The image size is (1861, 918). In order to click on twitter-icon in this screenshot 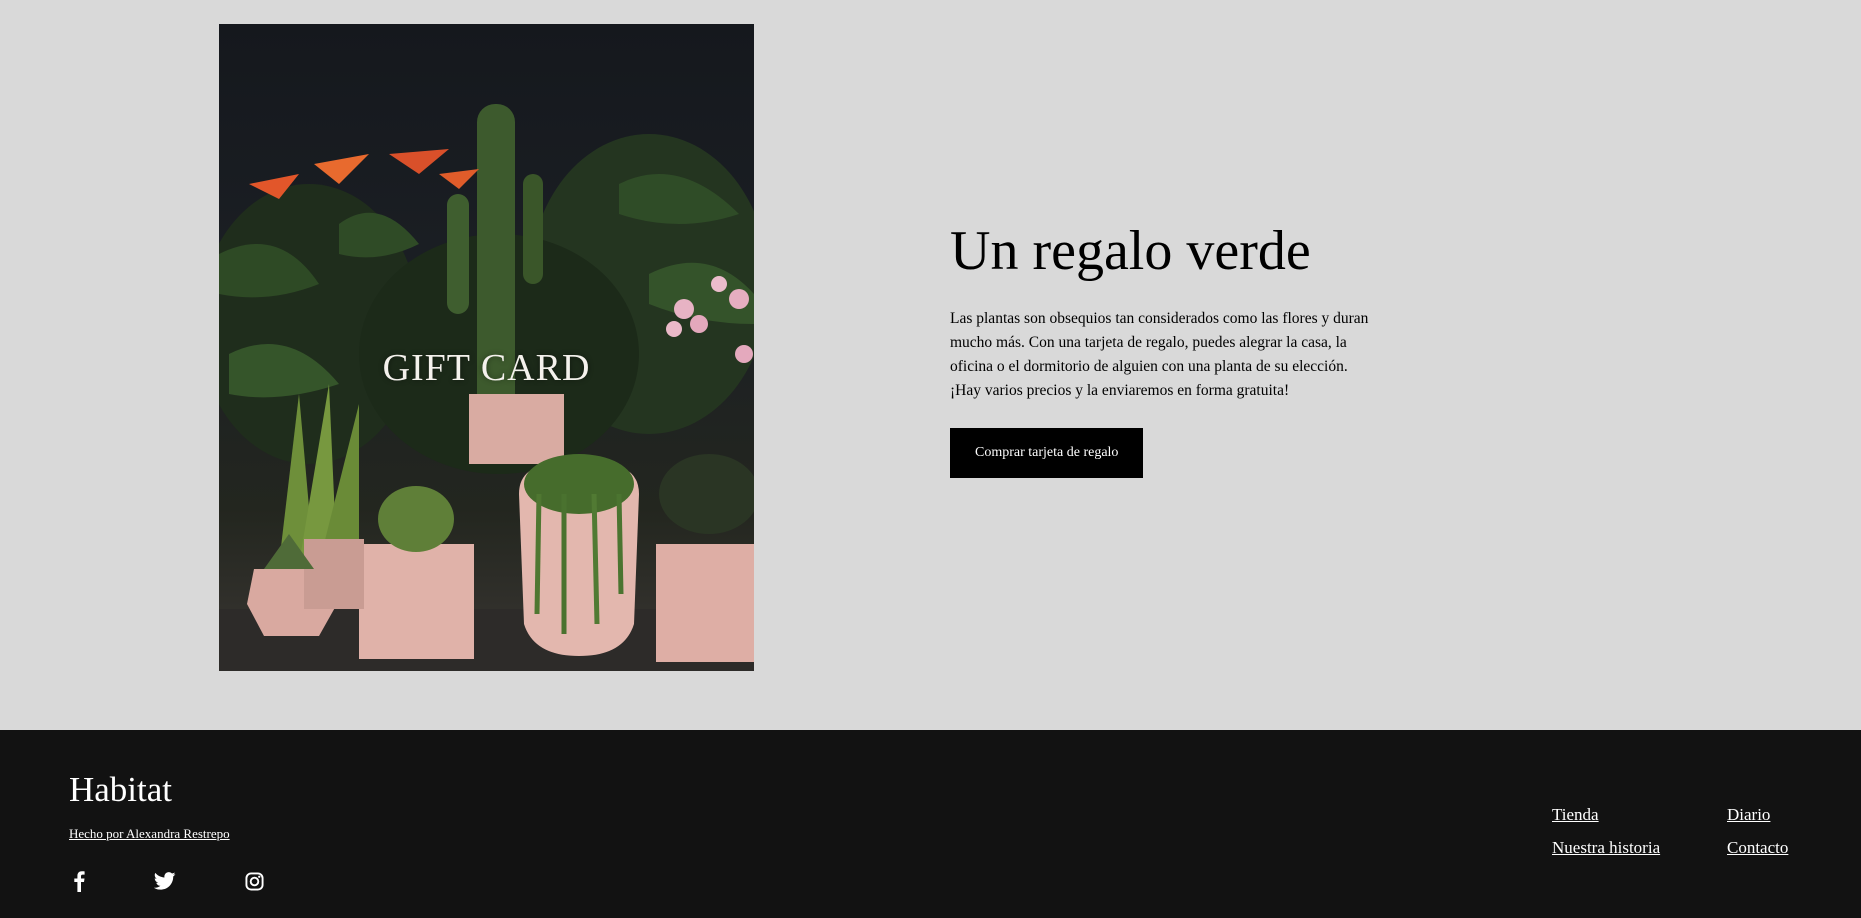, I will do `click(165, 881)`.